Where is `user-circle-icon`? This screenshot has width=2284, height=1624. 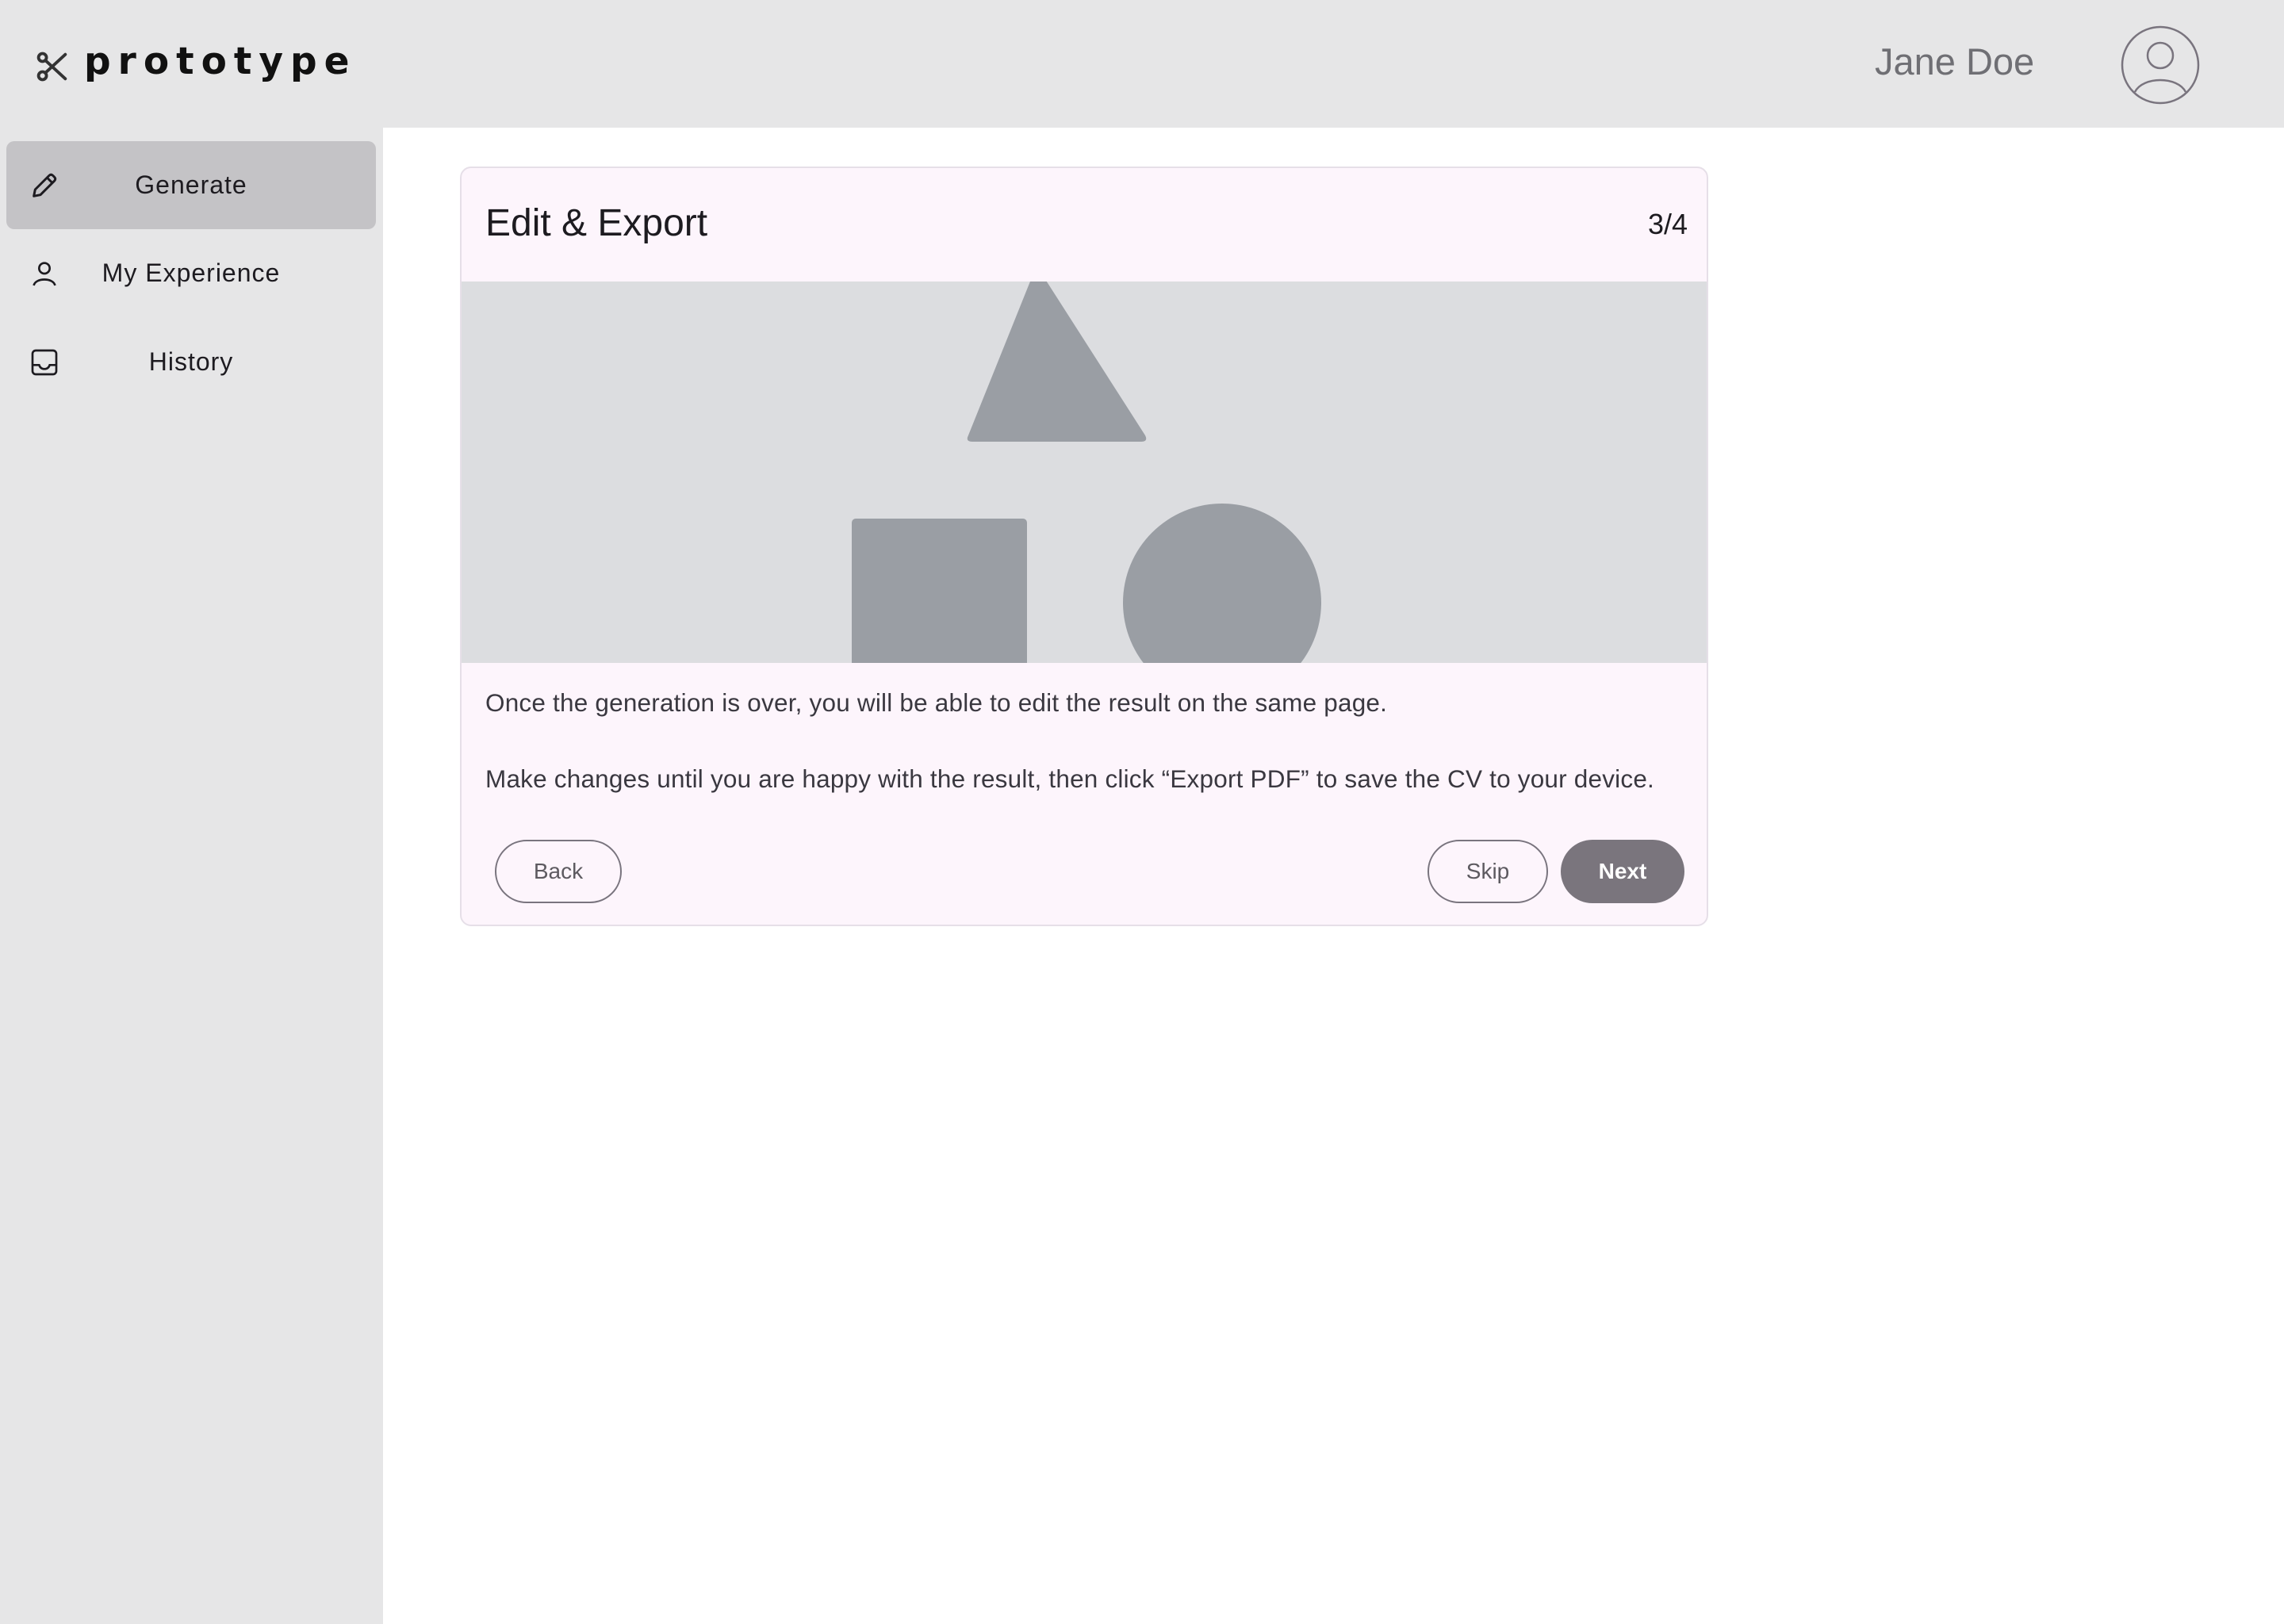 user-circle-icon is located at coordinates (2160, 65).